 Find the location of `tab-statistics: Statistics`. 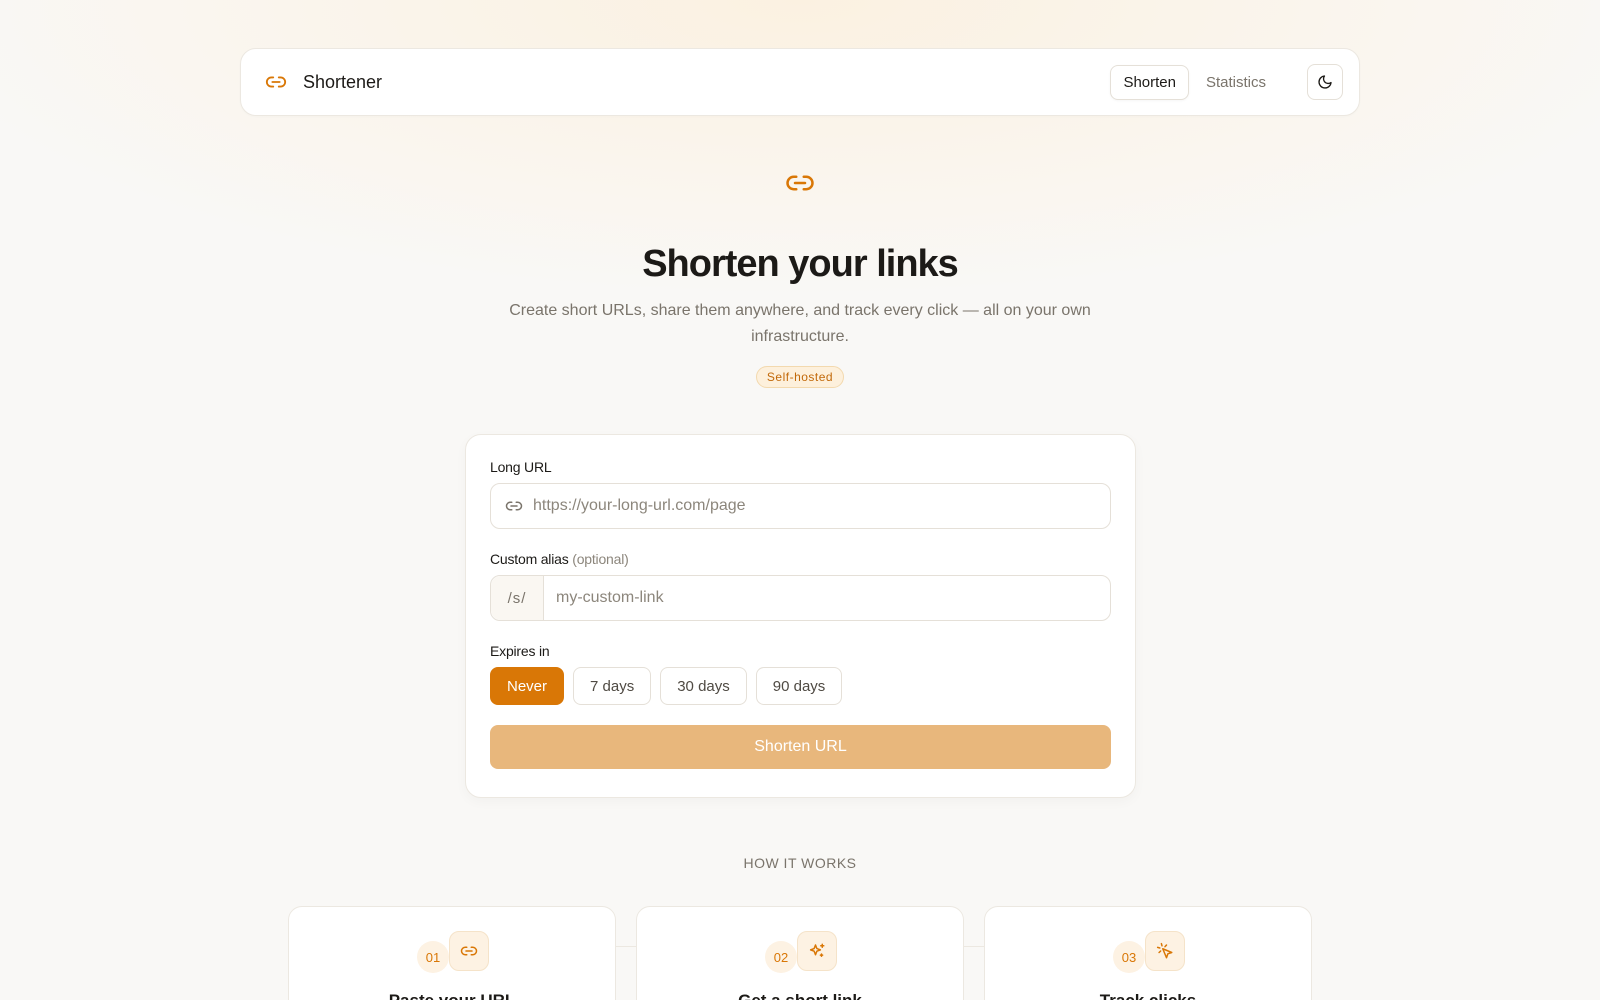

tab-statistics: Statistics is located at coordinates (1236, 82).